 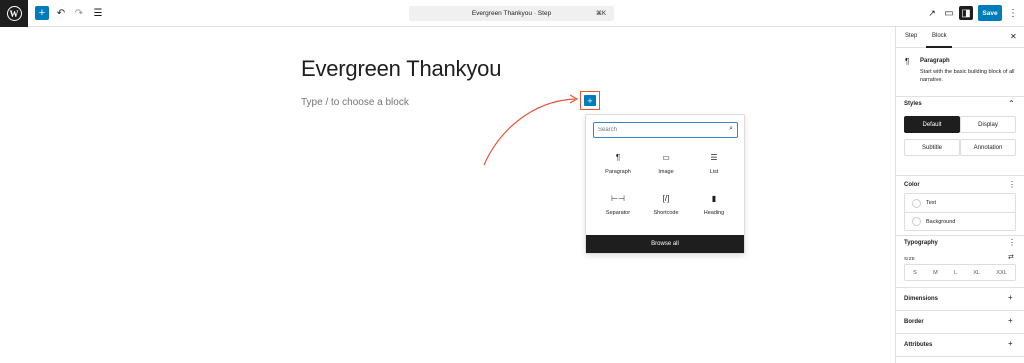 I want to click on document-title: Evergreen Thankyou · Step, so click(x=511, y=13).